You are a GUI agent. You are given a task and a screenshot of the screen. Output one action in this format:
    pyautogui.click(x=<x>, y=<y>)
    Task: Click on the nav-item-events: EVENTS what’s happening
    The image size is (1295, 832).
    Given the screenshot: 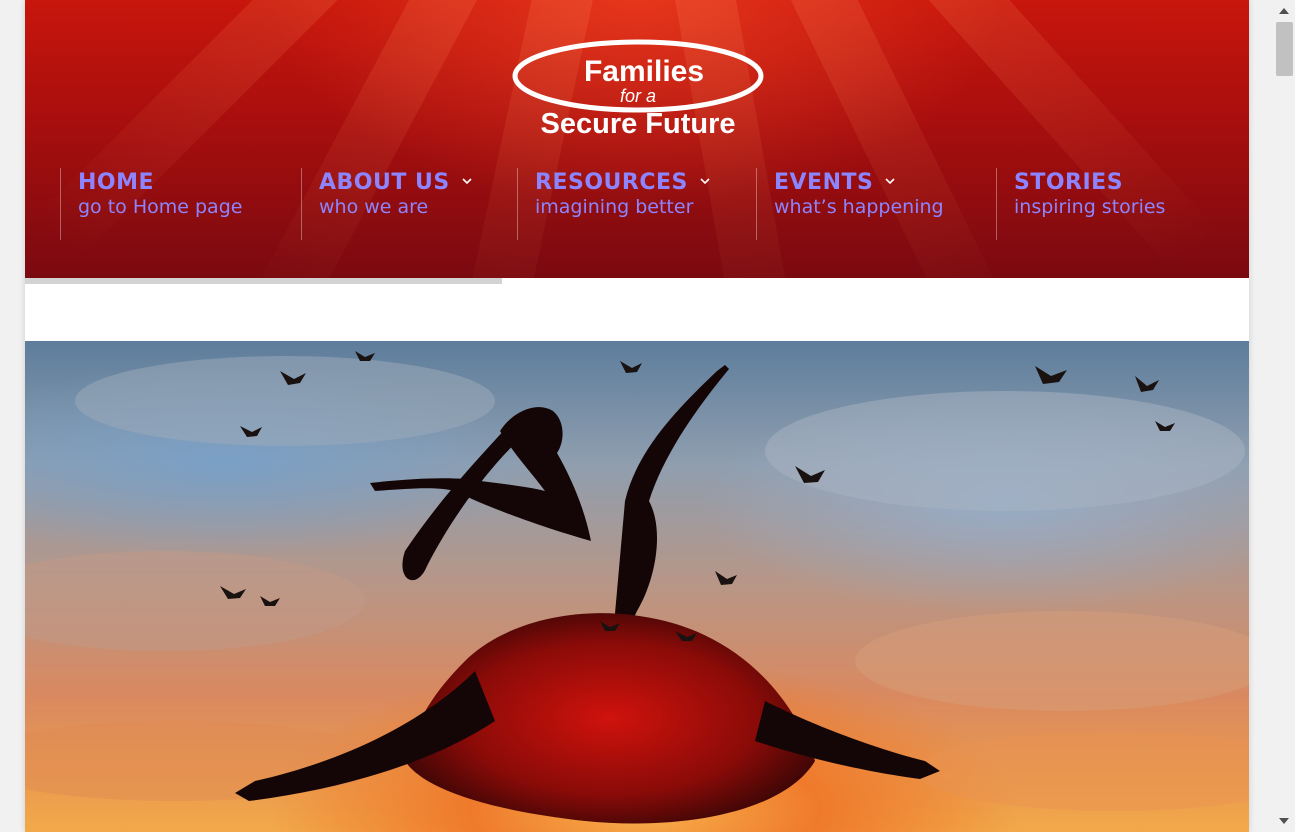 What is the action you would take?
    pyautogui.click(x=876, y=204)
    